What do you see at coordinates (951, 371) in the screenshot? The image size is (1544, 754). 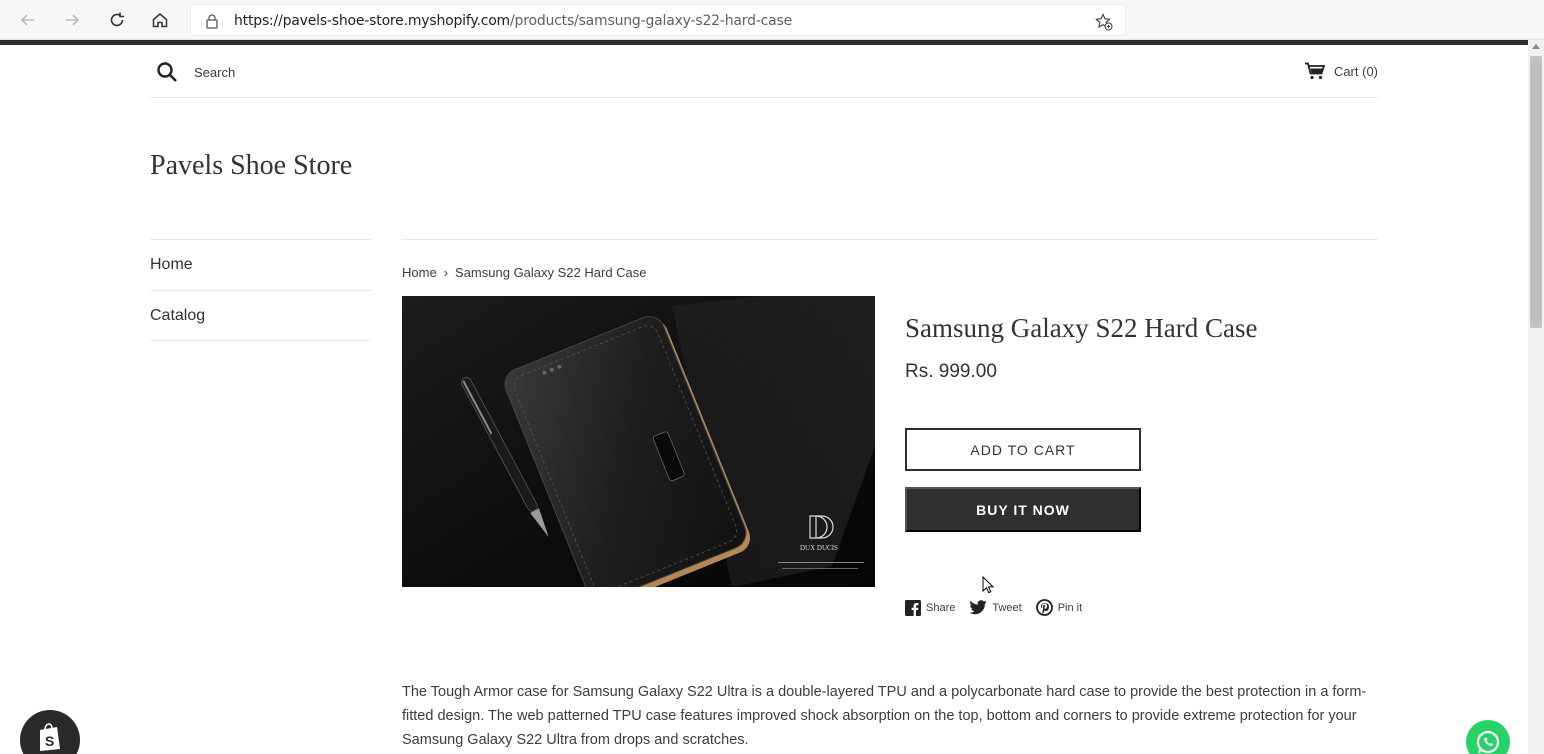 I see `product-price: Rs. 999.00` at bounding box center [951, 371].